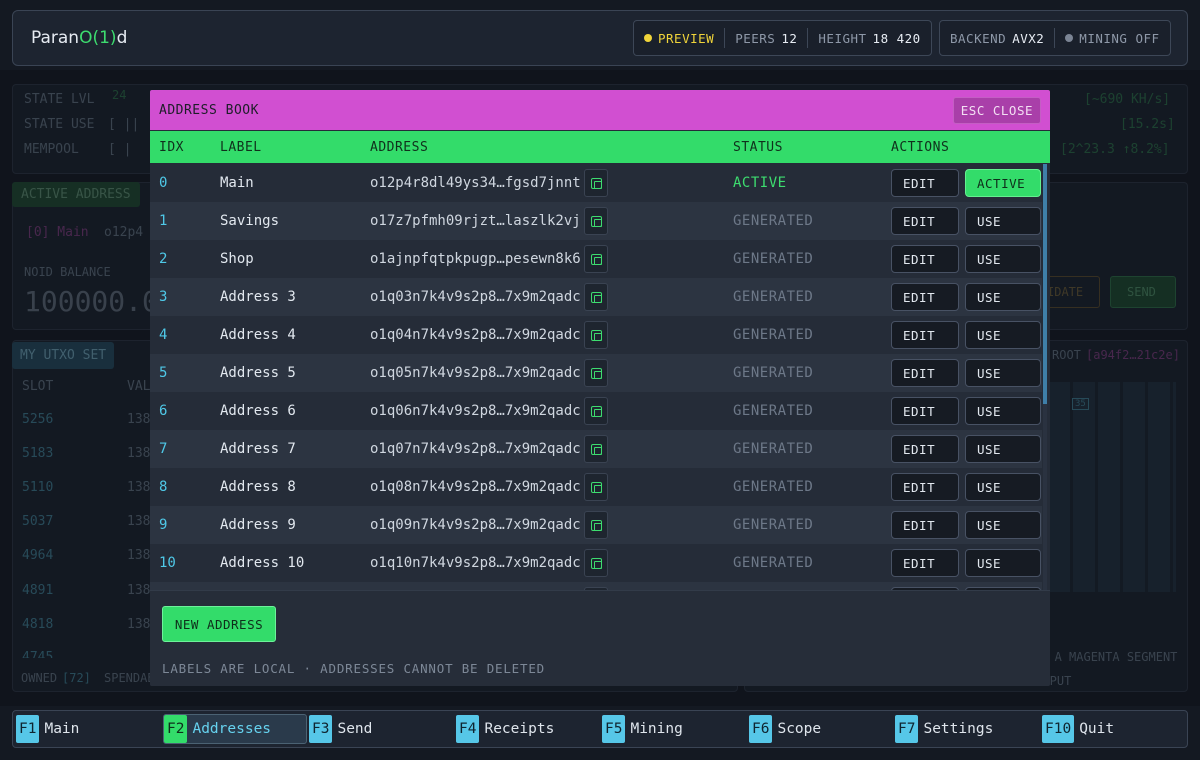 The image size is (1200, 760). I want to click on row-idx: 3, so click(163, 297).